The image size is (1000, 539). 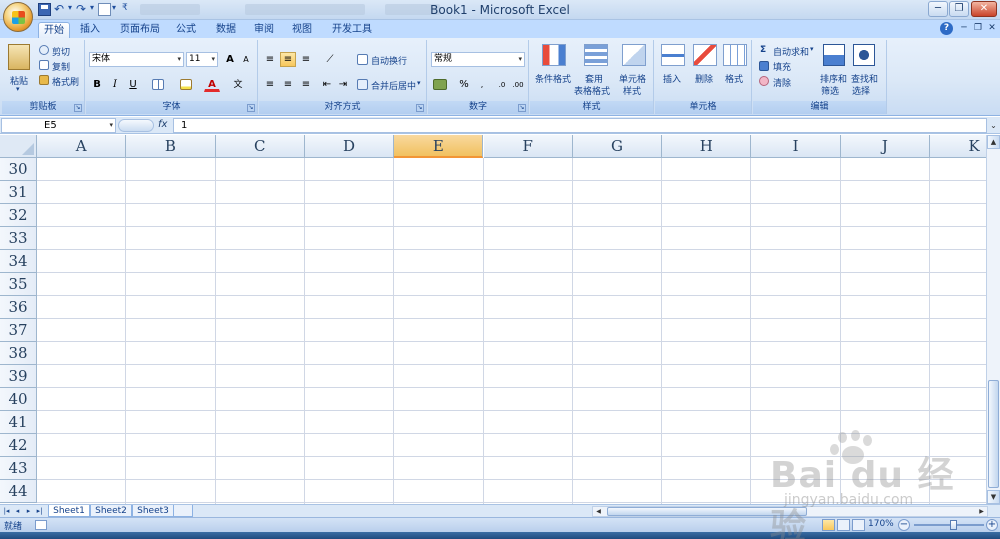 What do you see at coordinates (212, 84) in the screenshot?
I see `font-color-button: A` at bounding box center [212, 84].